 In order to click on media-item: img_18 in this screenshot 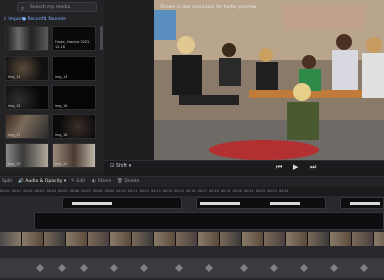, I will do `click(74, 126)`.